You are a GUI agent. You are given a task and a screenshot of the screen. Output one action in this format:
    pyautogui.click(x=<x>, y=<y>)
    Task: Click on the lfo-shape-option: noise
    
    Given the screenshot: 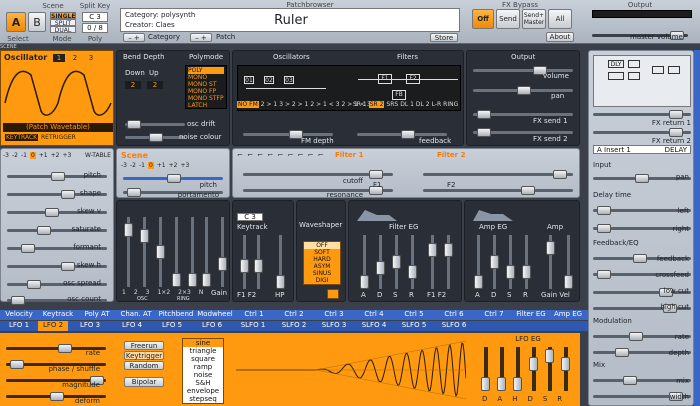 What is the action you would take?
    pyautogui.click(x=203, y=375)
    